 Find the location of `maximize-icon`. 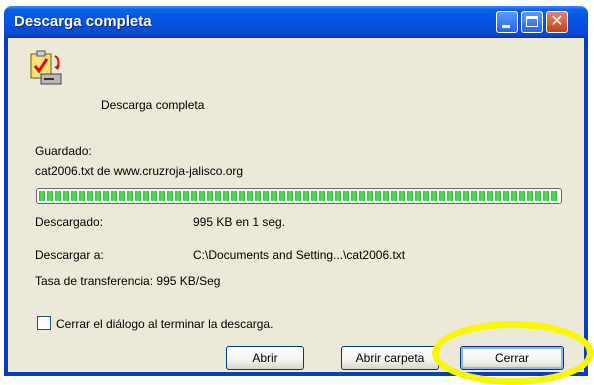

maximize-icon is located at coordinates (532, 21).